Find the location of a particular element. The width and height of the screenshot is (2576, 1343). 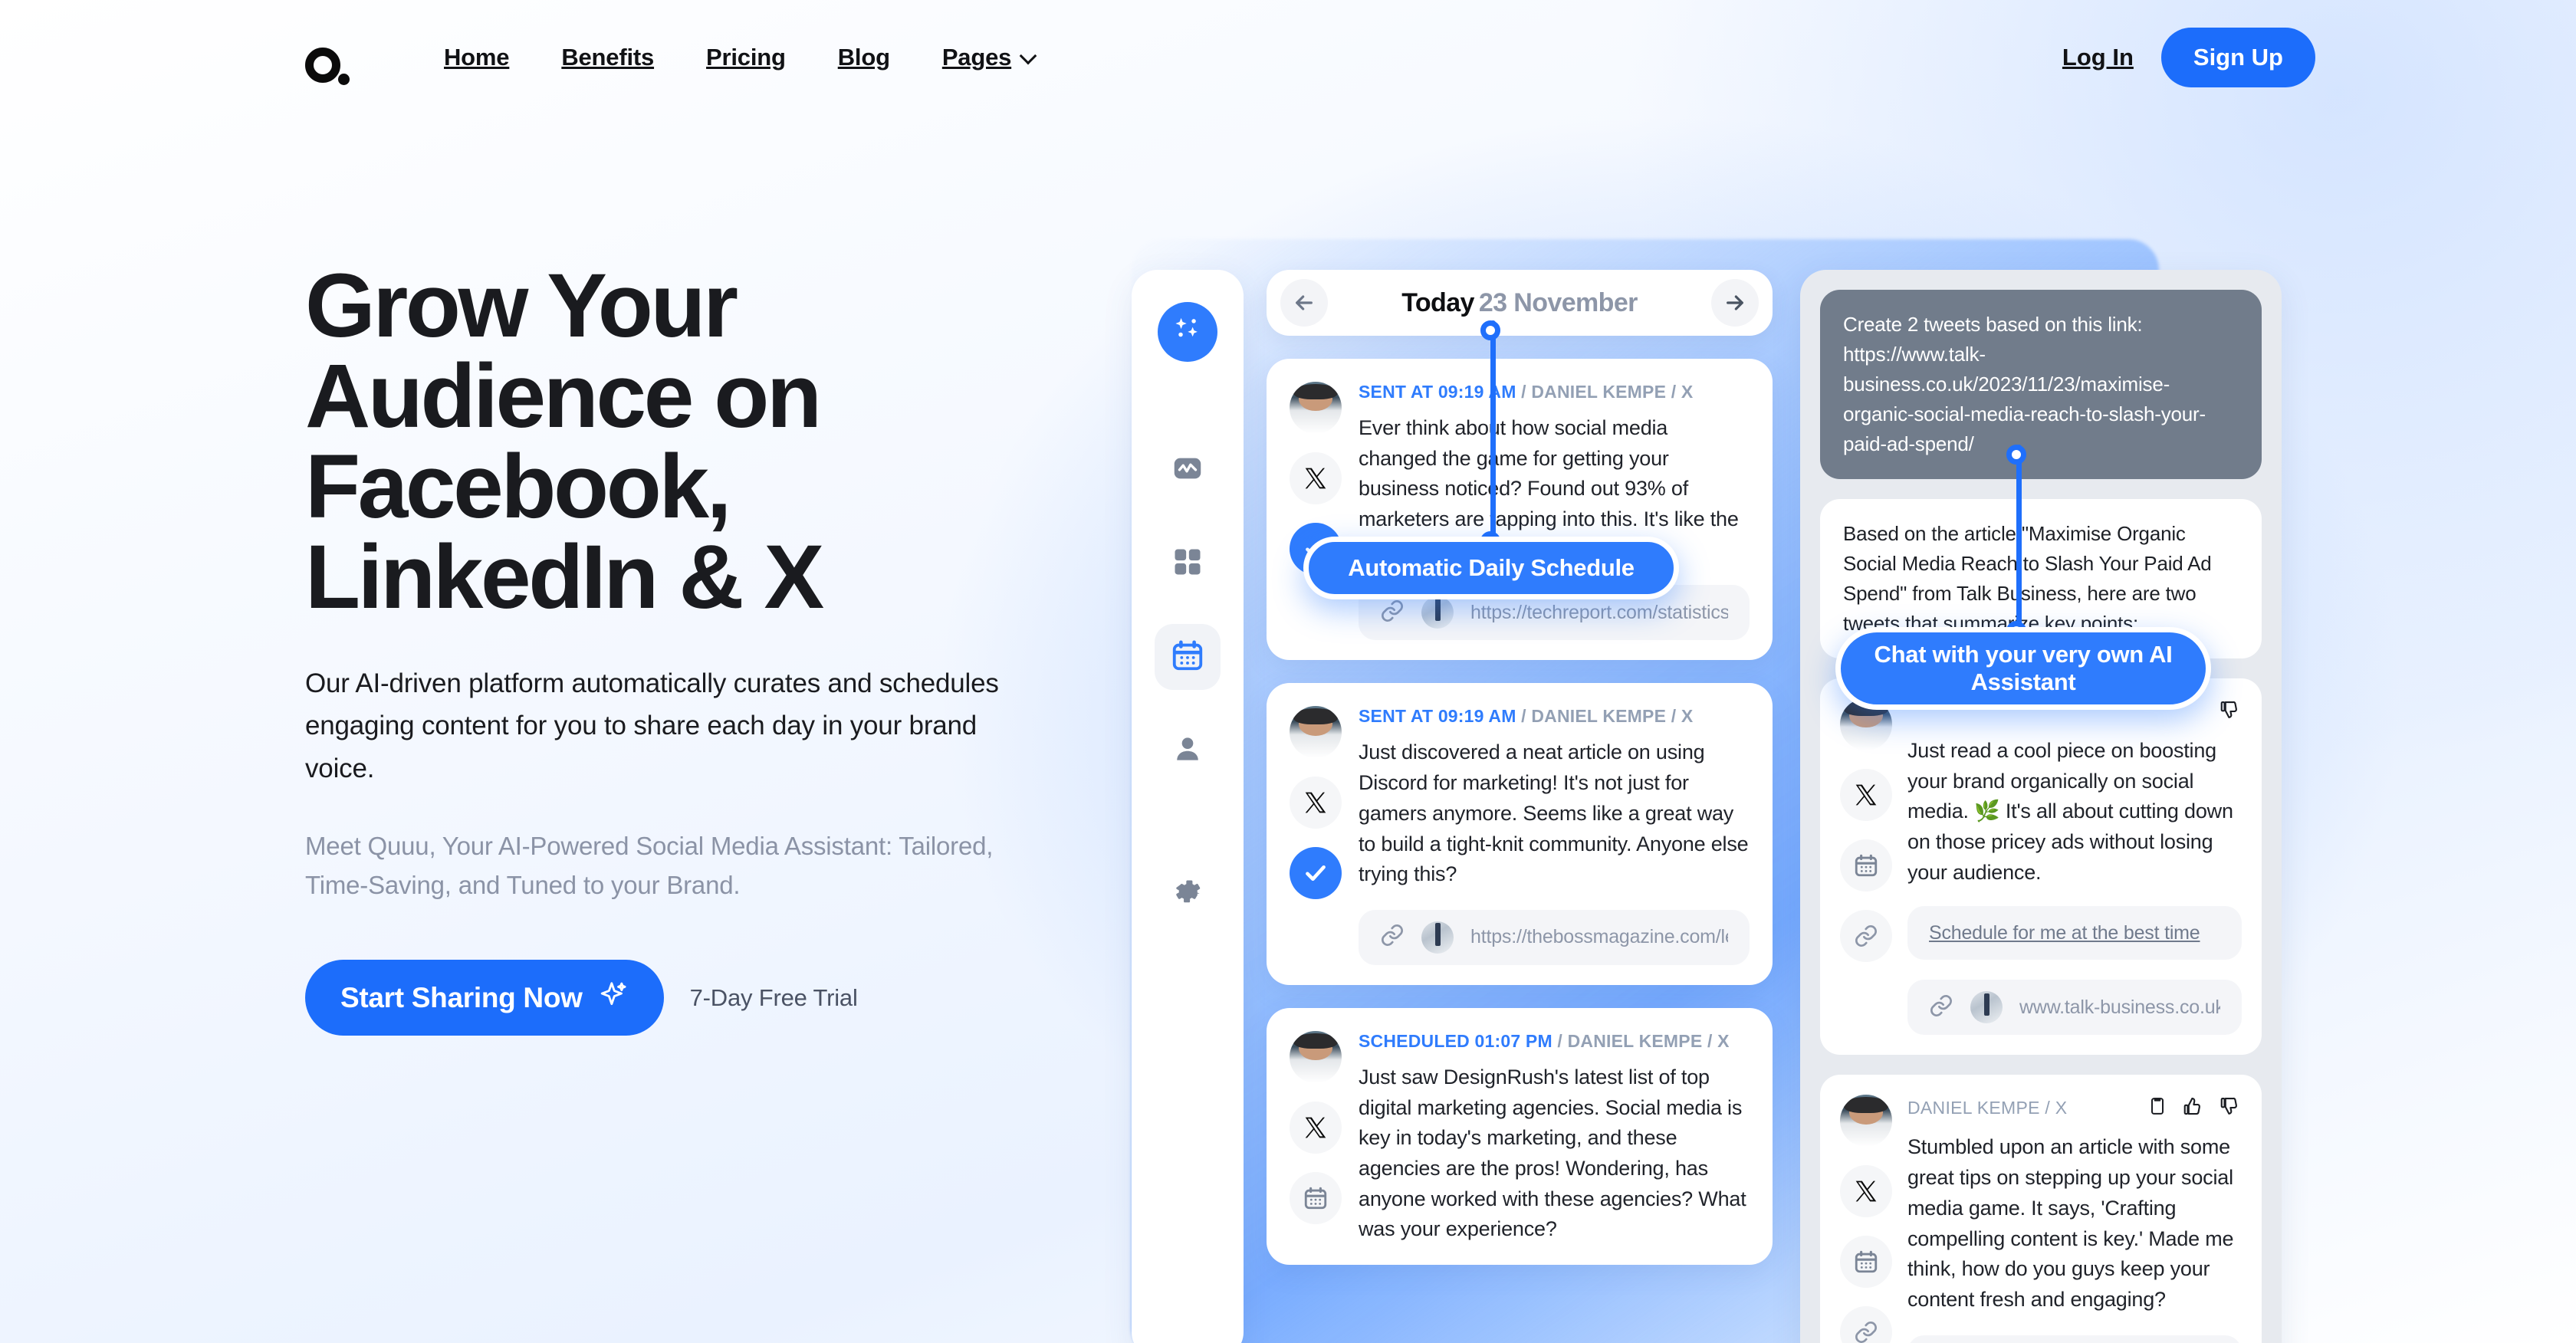

schedule-best-time-row: Schedule for me at the best time is located at coordinates (2075, 933).